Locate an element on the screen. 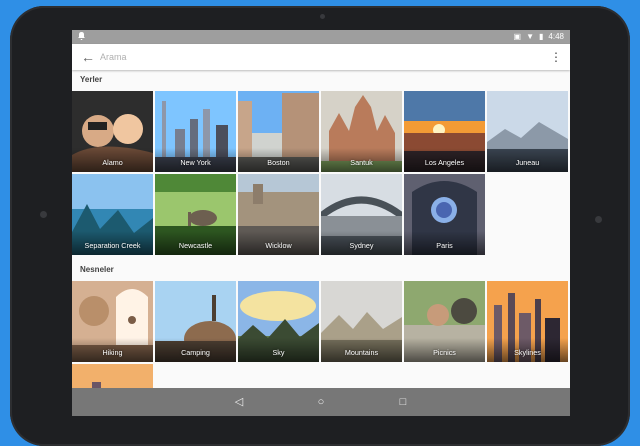  tile-label: Sky is located at coordinates (278, 352).